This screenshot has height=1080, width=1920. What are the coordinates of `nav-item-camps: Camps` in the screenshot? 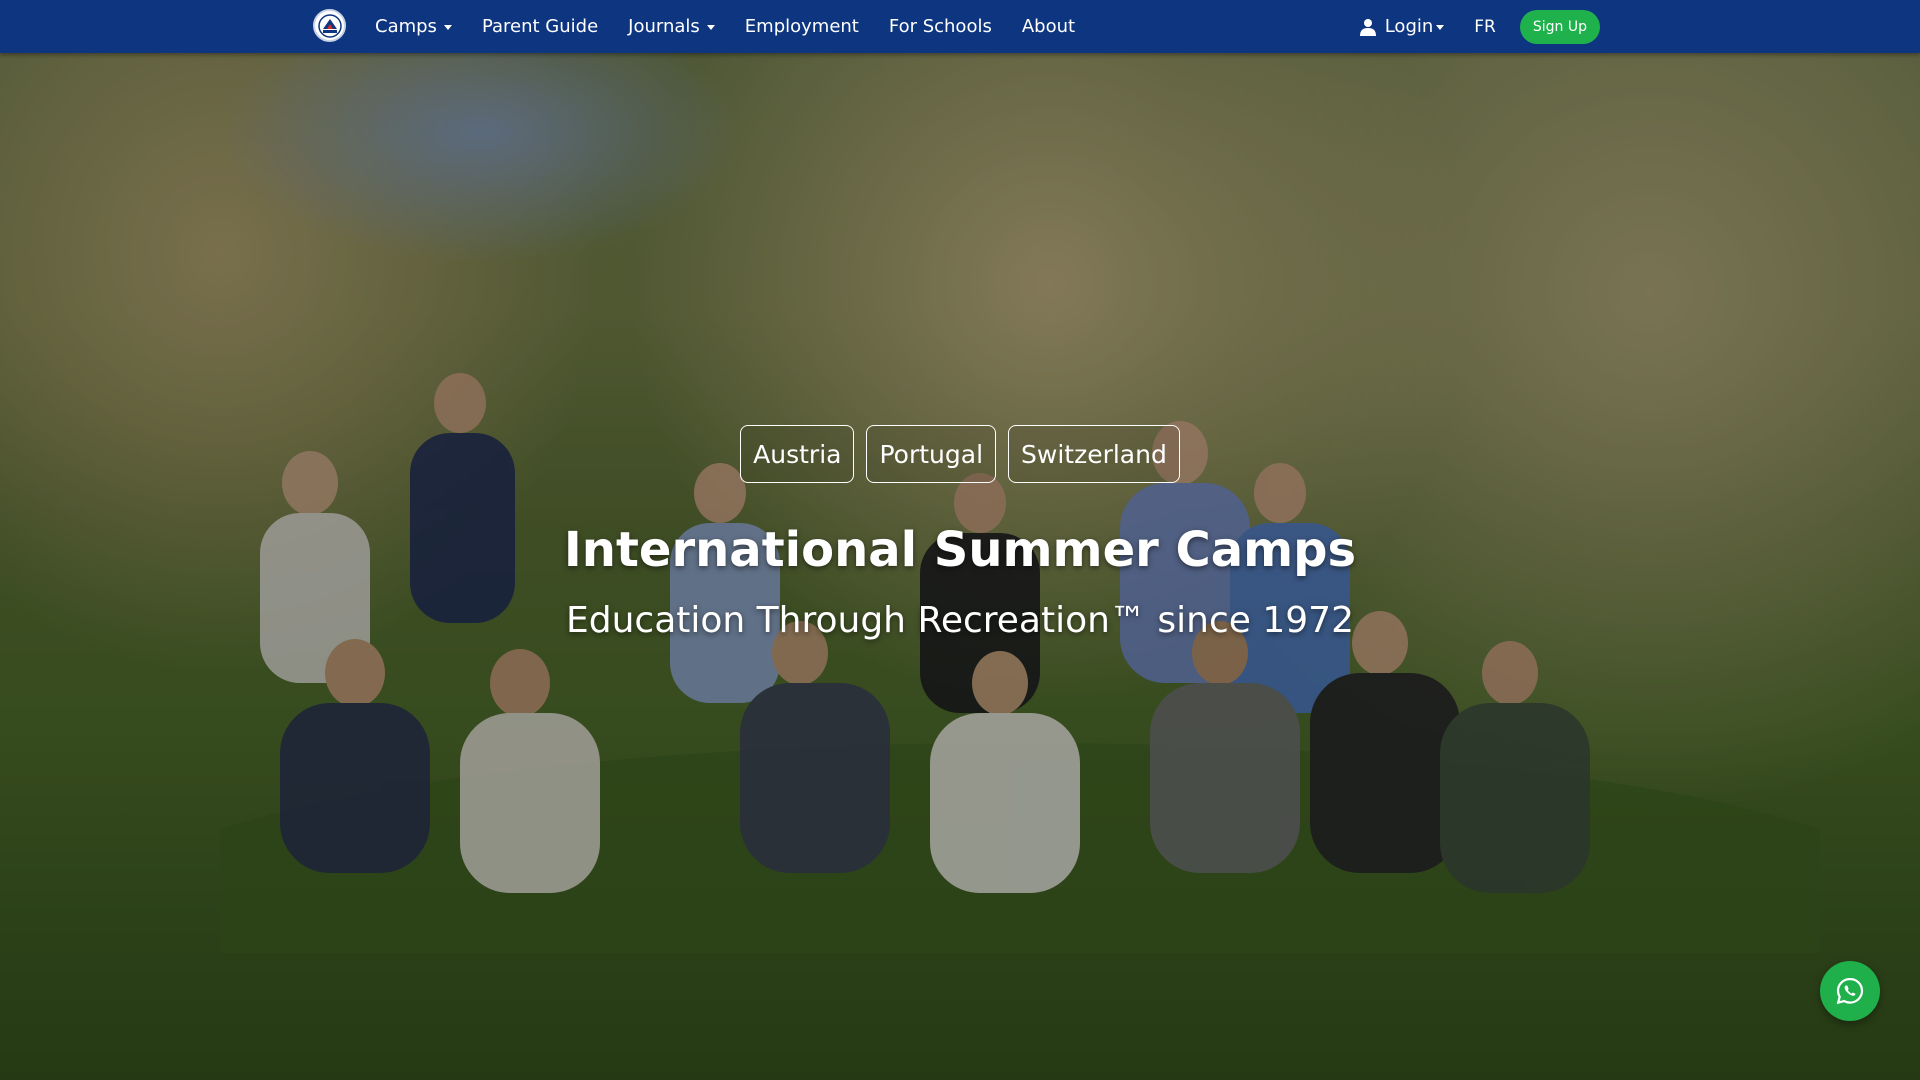 It's located at (413, 26).